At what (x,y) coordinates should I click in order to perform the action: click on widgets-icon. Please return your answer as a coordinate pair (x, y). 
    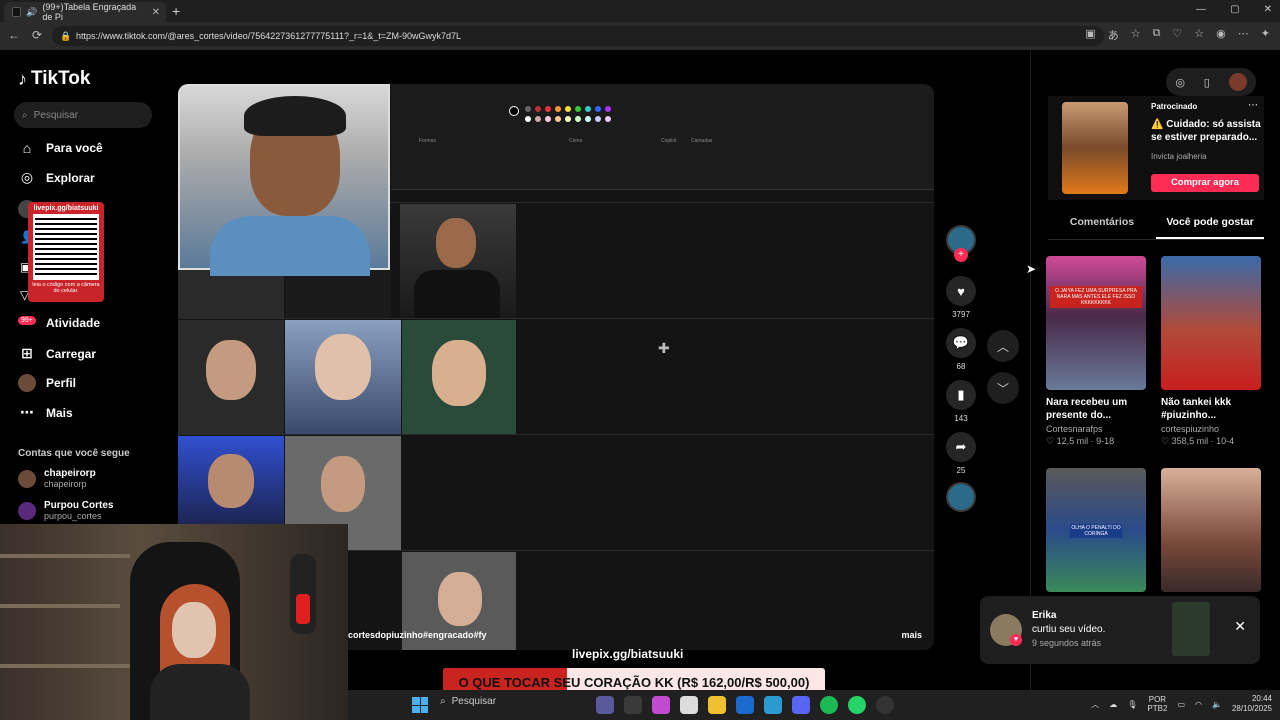
    Looking at the image, I should click on (633, 705).